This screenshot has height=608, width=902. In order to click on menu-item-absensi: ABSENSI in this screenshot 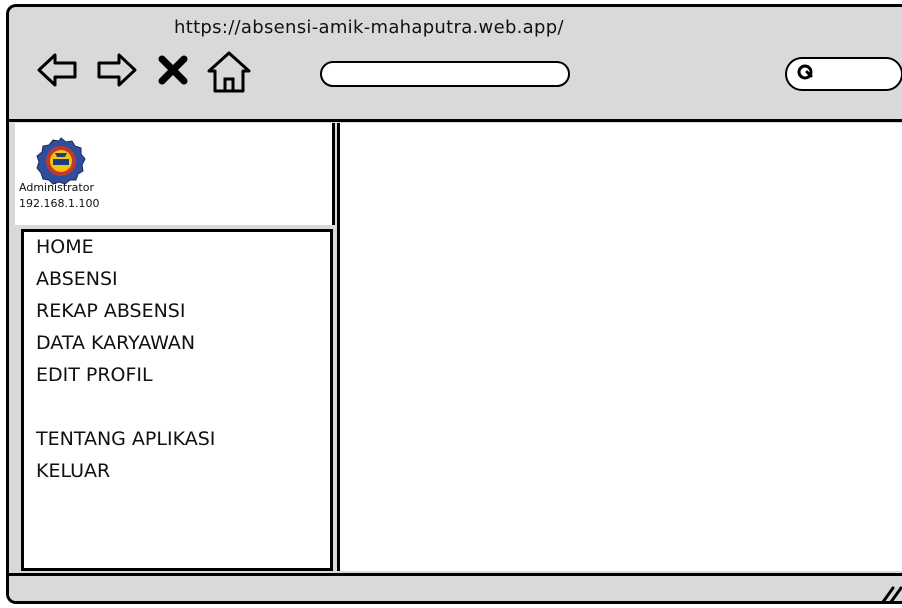, I will do `click(77, 279)`.